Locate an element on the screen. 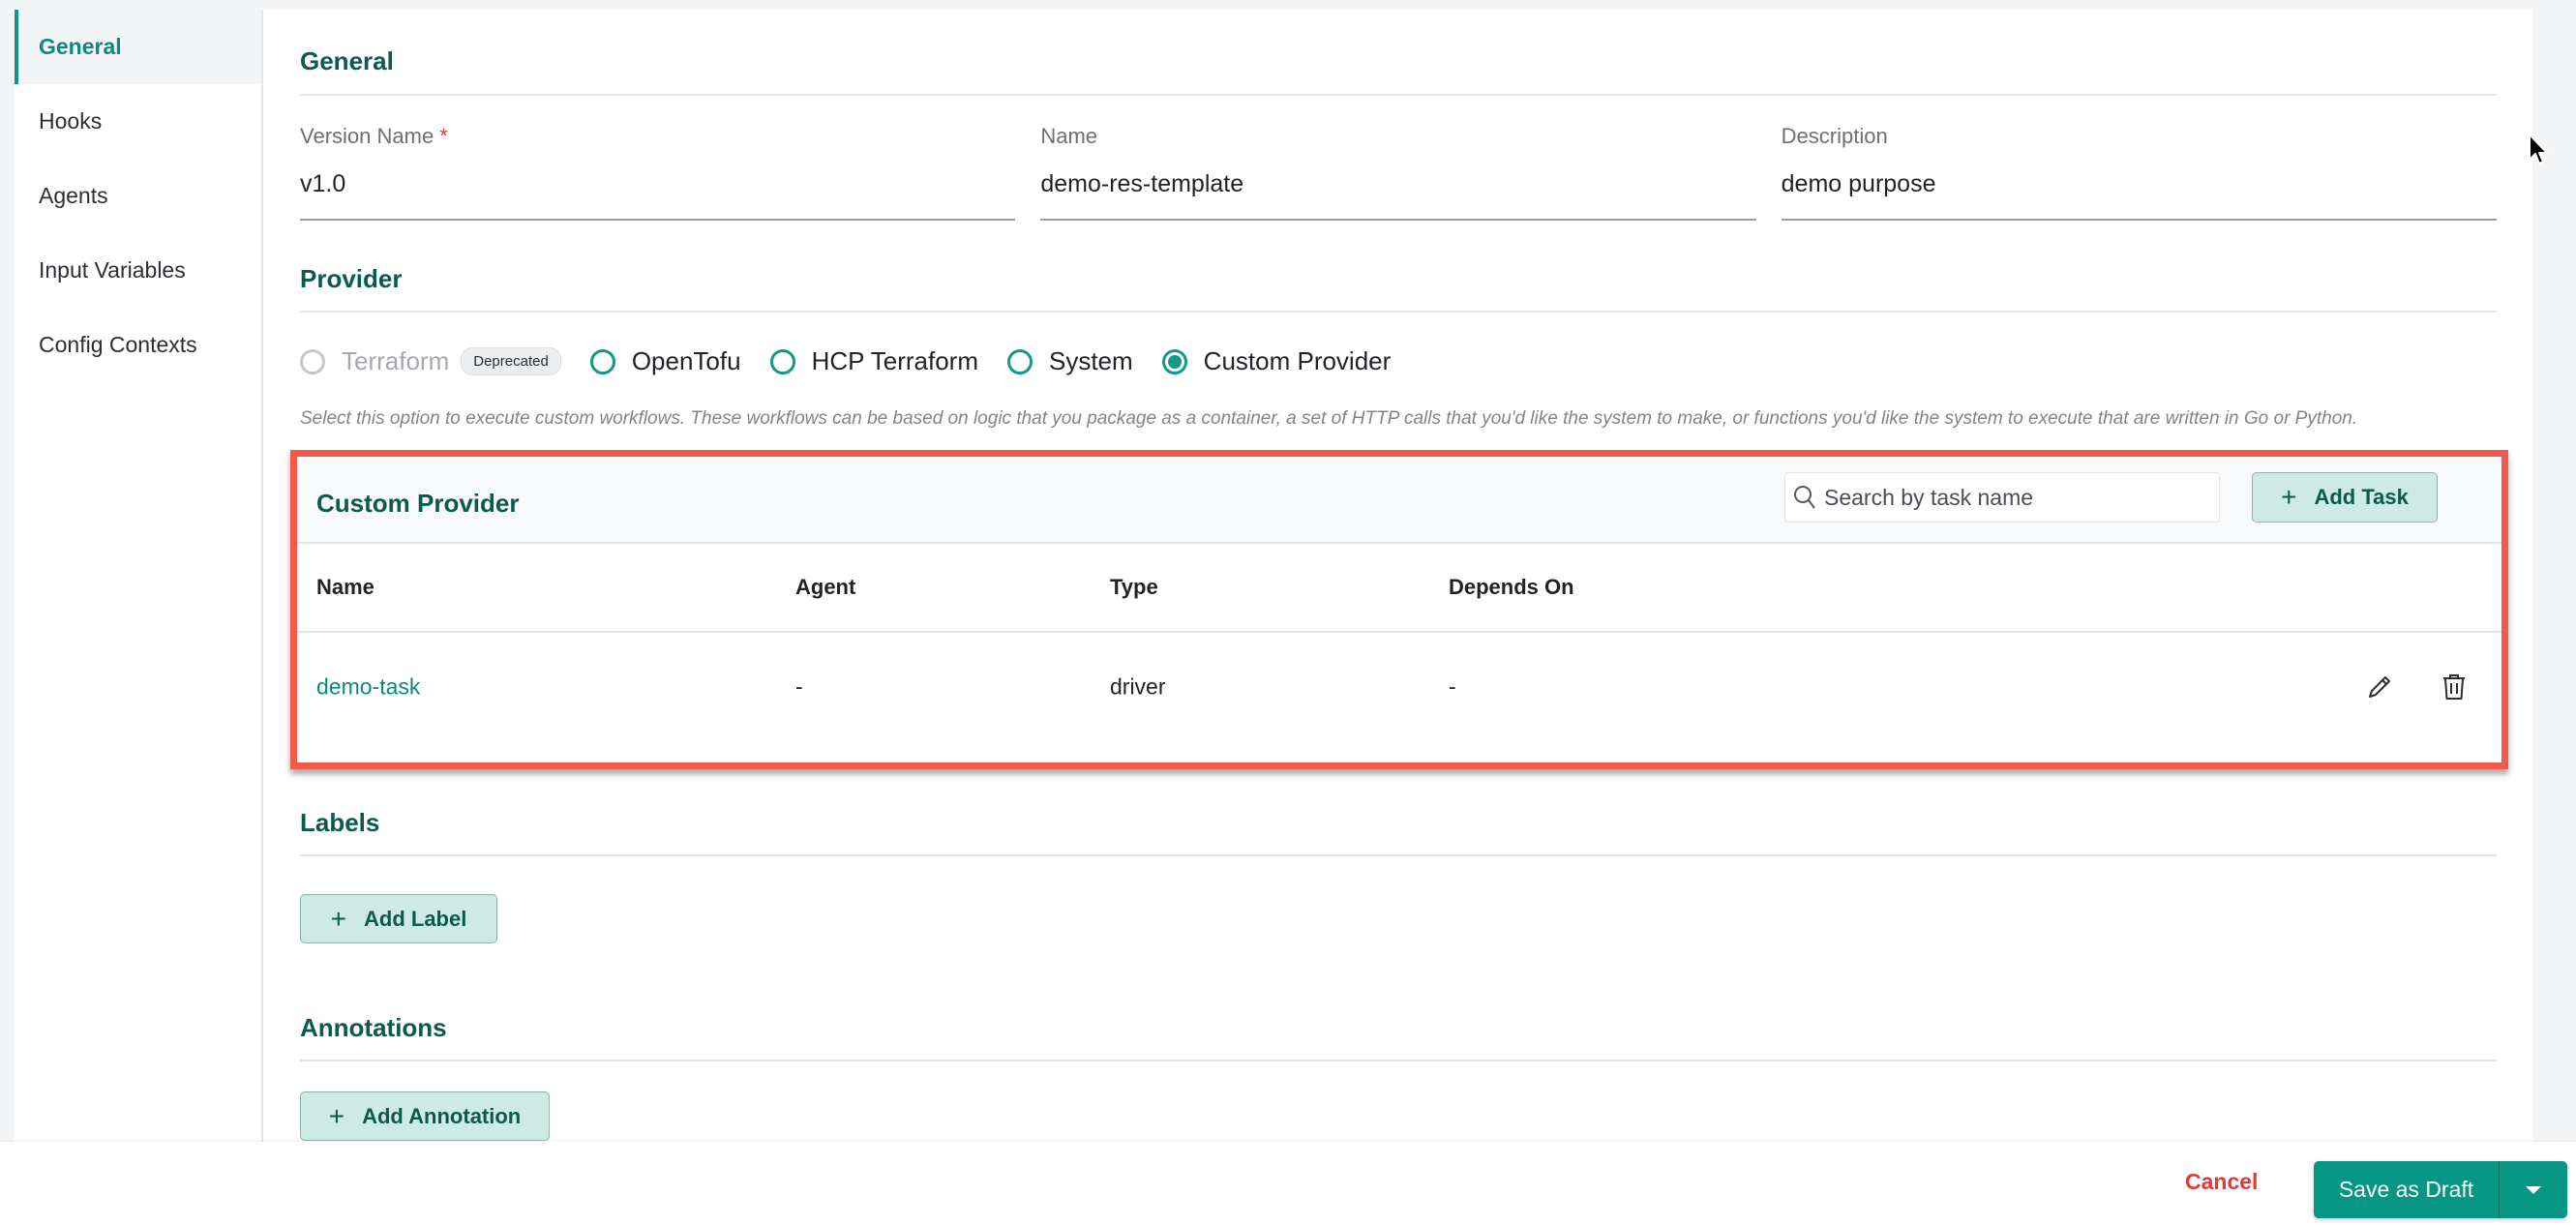  task-type: driver is located at coordinates (1138, 686).